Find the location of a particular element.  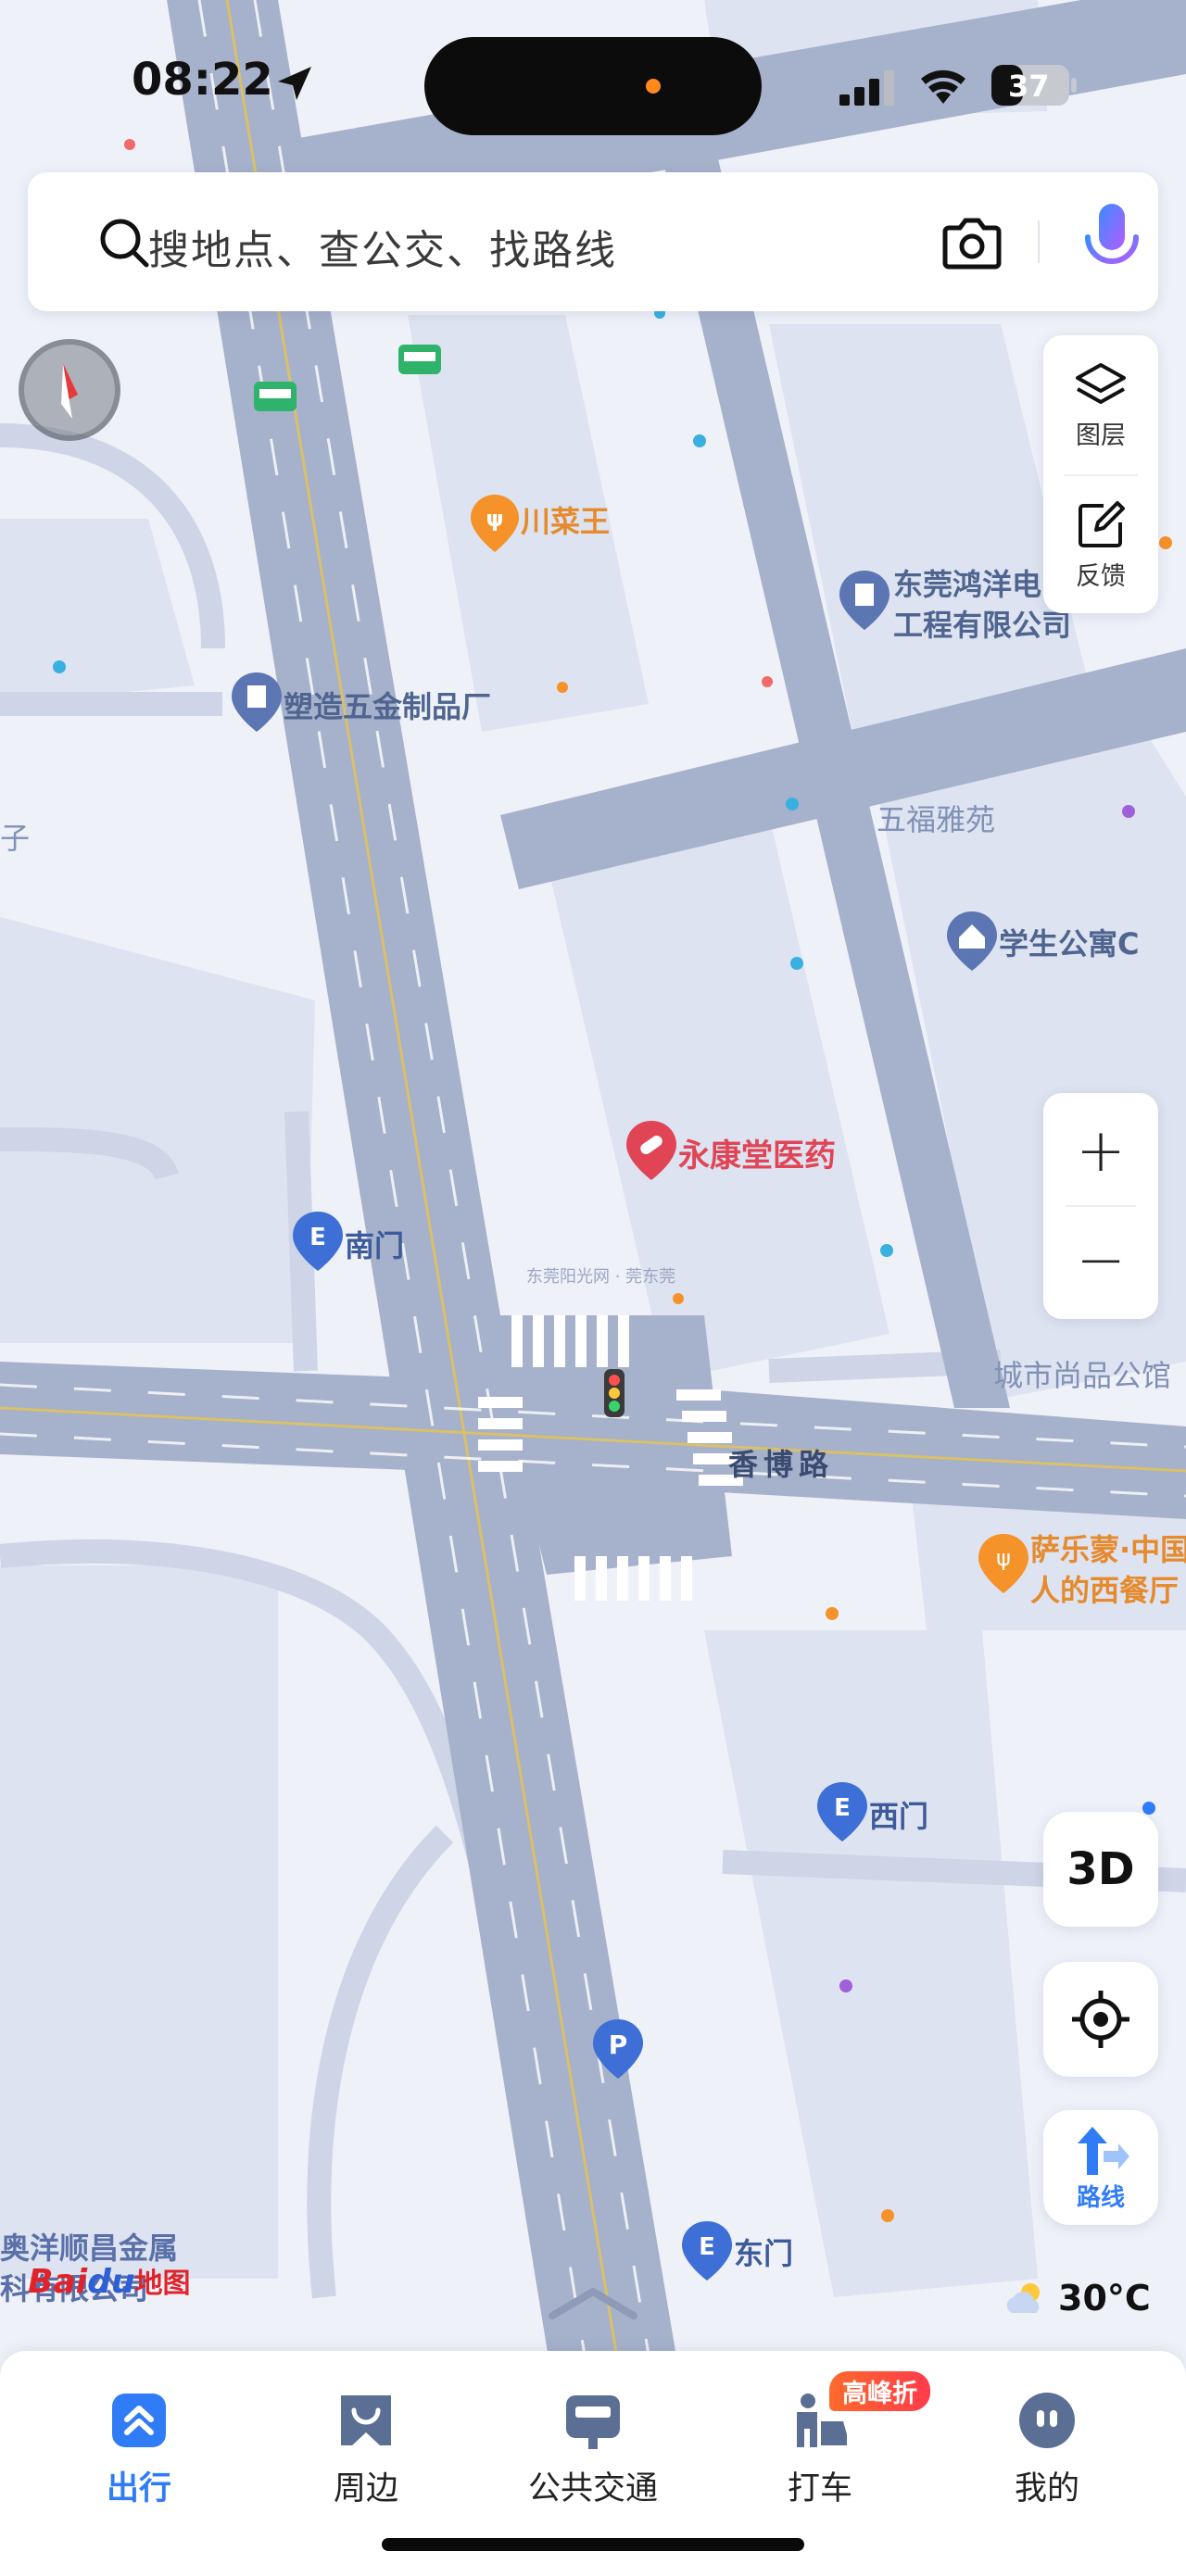

profile-icon is located at coordinates (1047, 2420).